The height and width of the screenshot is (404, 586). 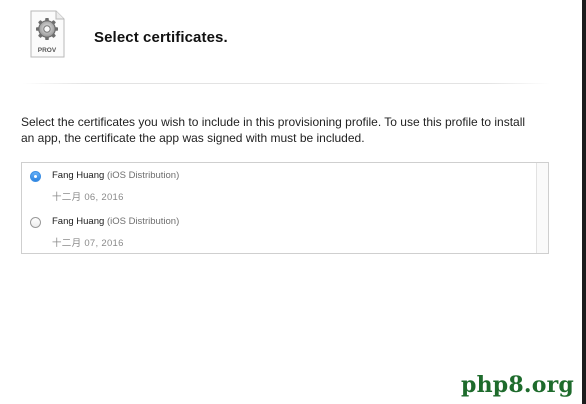 What do you see at coordinates (286, 83) in the screenshot?
I see `header-divider` at bounding box center [286, 83].